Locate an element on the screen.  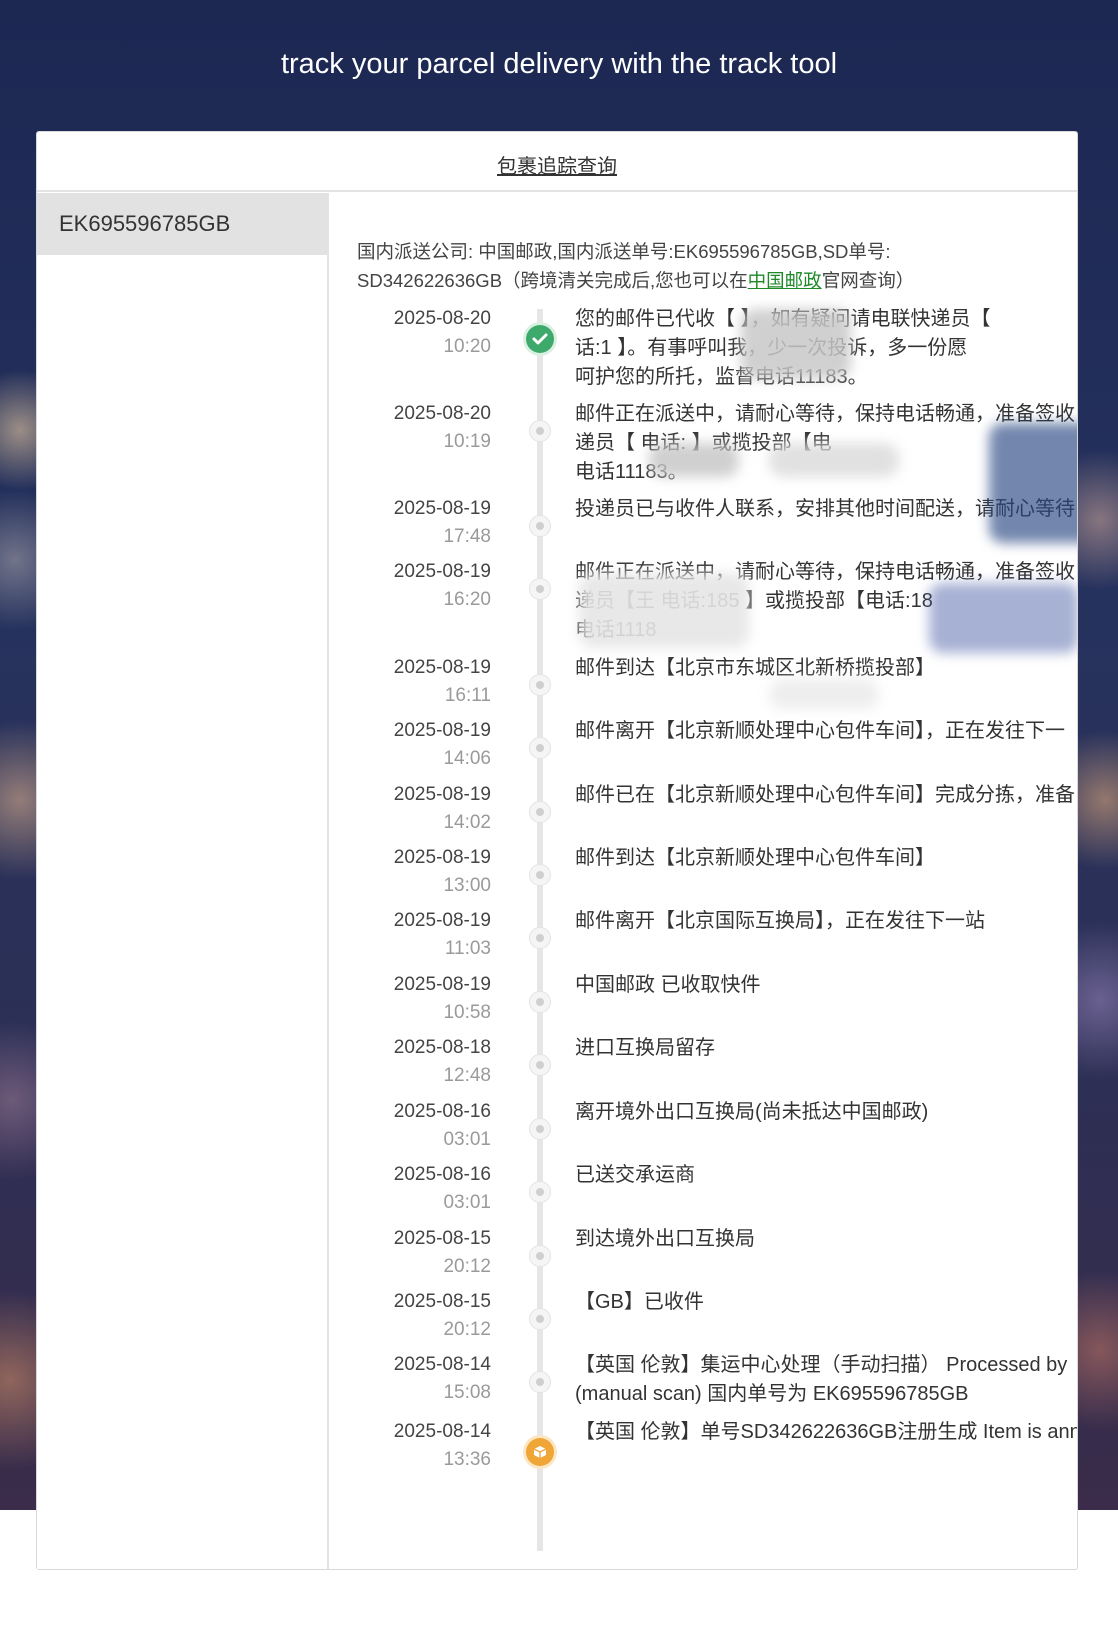
event-description-line: 离开境外出口互换局(尚未抵达中国邮政) is located at coordinates (752, 1112).